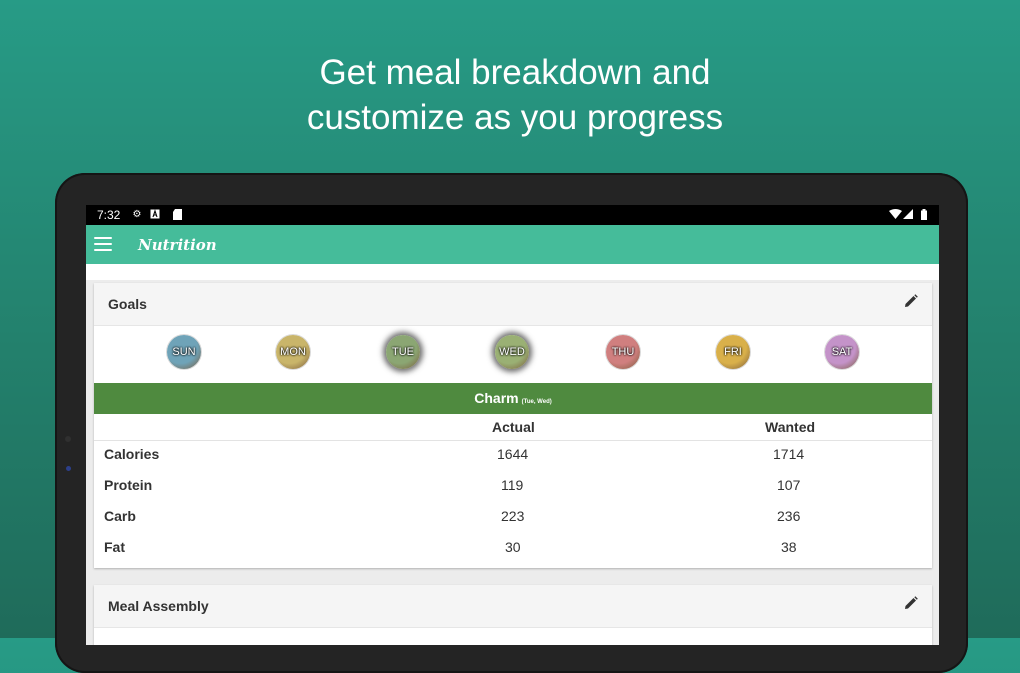  I want to click on meal-assembly-header: Meal Assembly, so click(513, 606).